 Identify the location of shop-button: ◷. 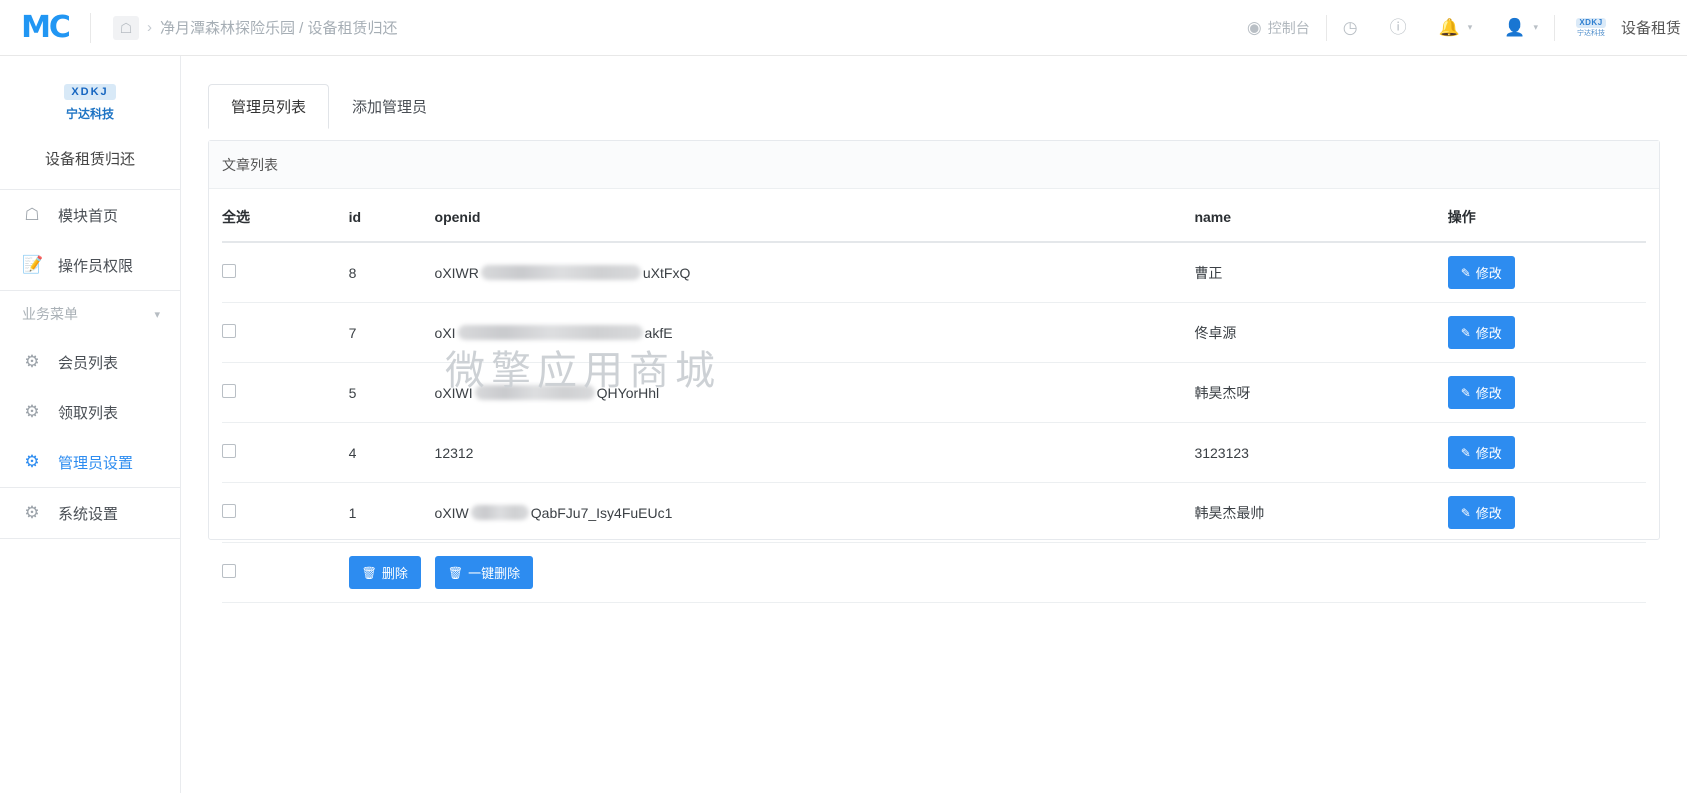
(1350, 28).